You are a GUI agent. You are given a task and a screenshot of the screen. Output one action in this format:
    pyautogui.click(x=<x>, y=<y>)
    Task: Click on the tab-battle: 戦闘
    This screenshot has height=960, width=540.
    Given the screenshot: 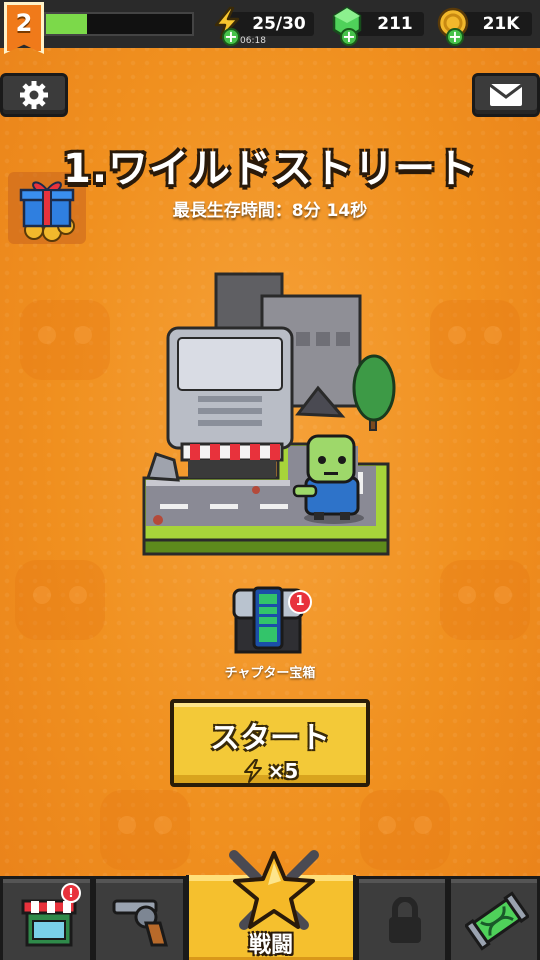 What is the action you would take?
    pyautogui.click(x=271, y=905)
    